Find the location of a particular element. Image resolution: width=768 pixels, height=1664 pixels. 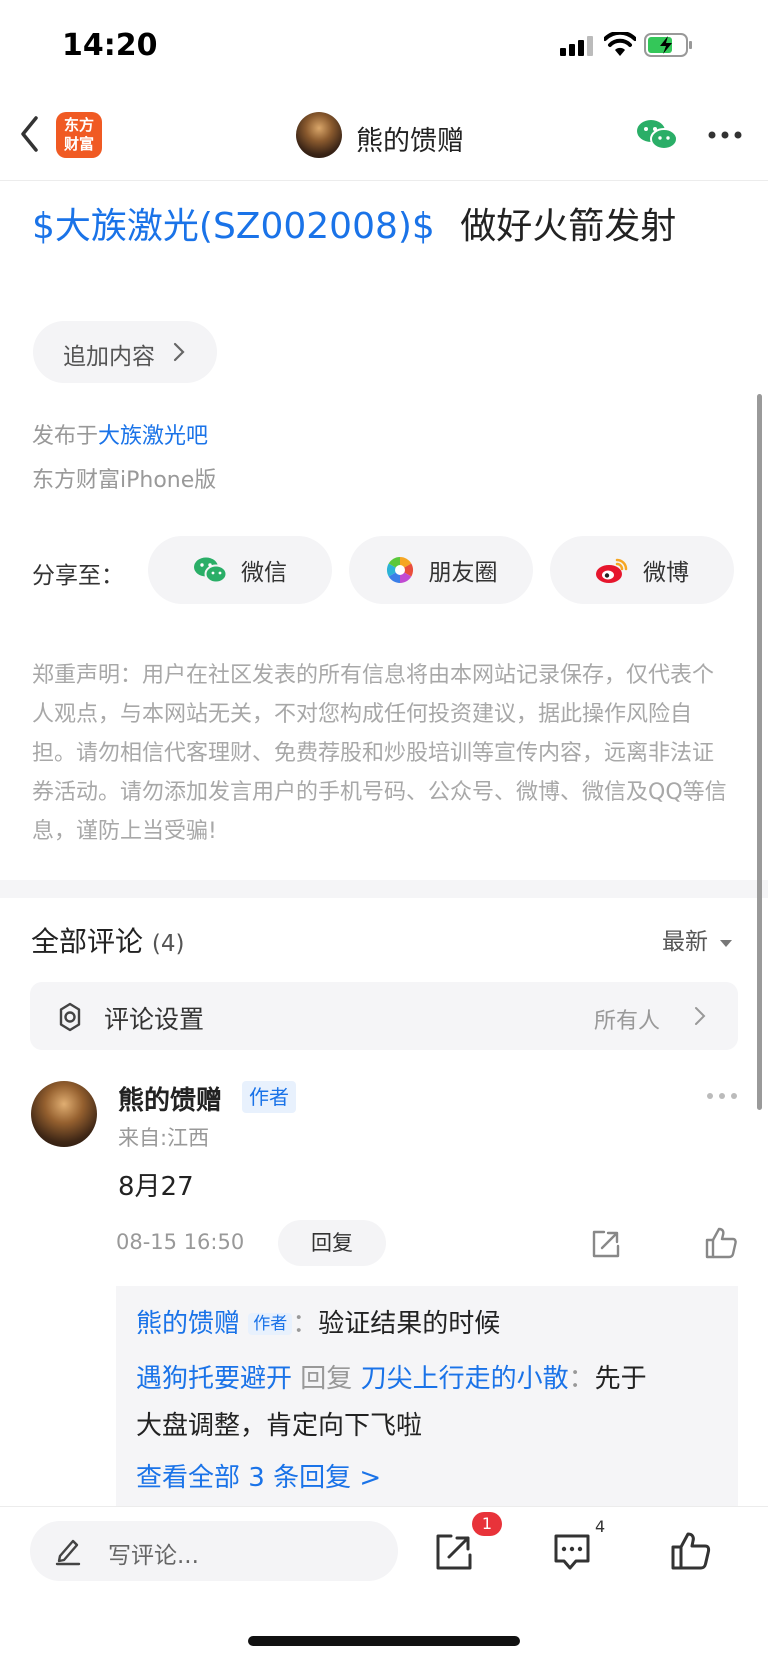

gear-icon is located at coordinates (70, 1017).